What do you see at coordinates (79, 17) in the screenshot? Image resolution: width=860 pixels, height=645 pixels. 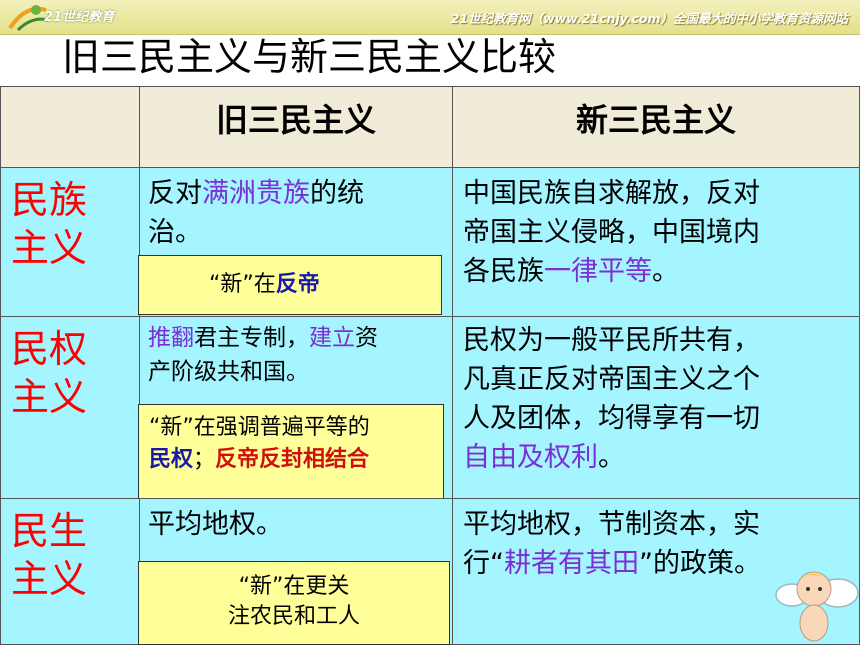 I see `logo-text: 21世纪教育` at bounding box center [79, 17].